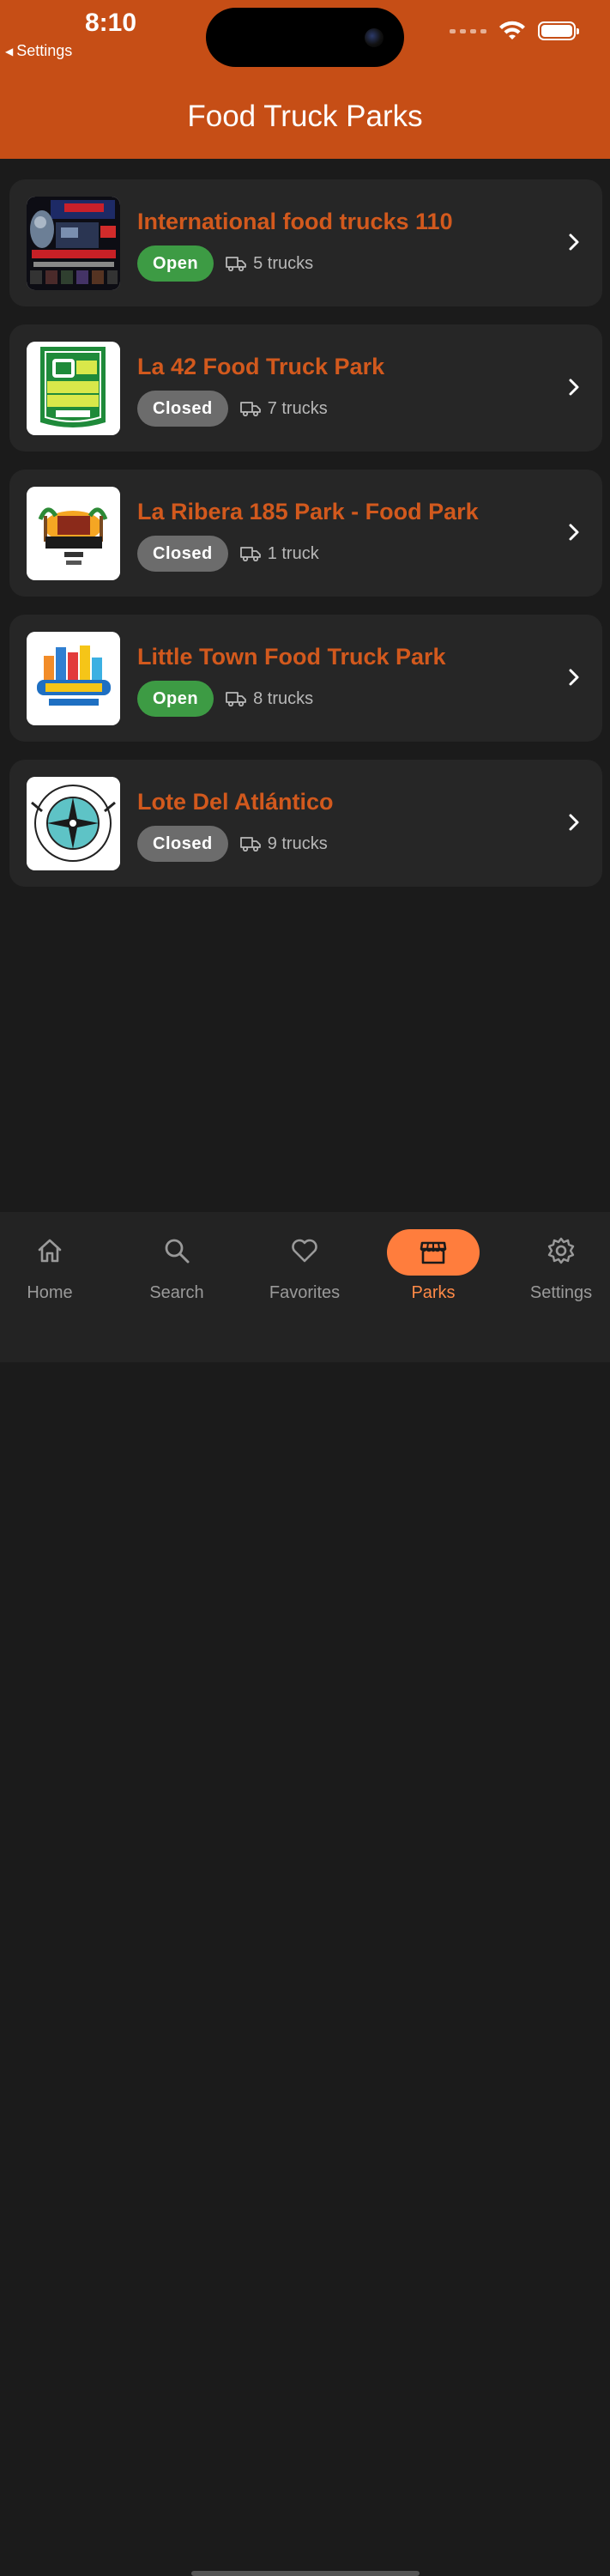  I want to click on park-meta: Closed 9 trucks, so click(232, 844).